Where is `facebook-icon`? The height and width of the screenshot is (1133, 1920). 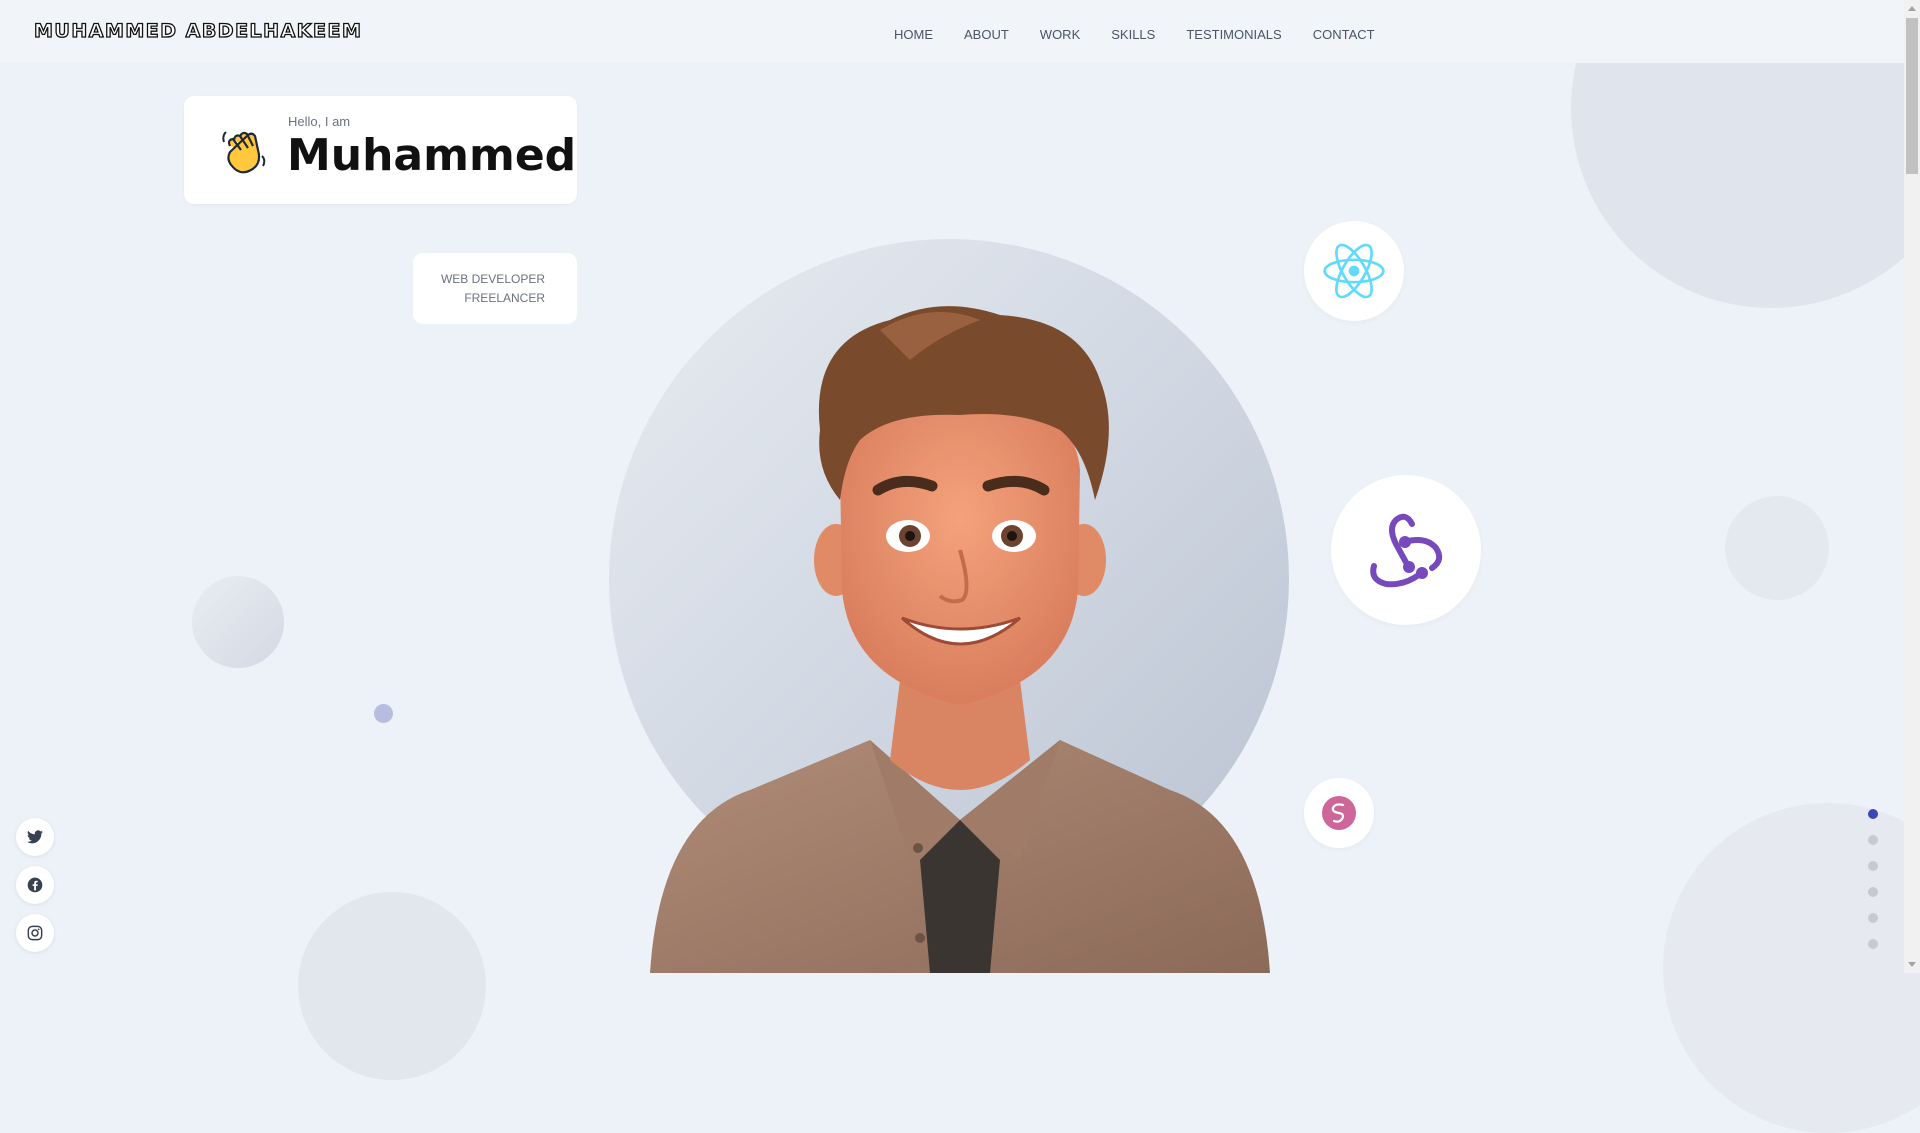
facebook-icon is located at coordinates (35, 885).